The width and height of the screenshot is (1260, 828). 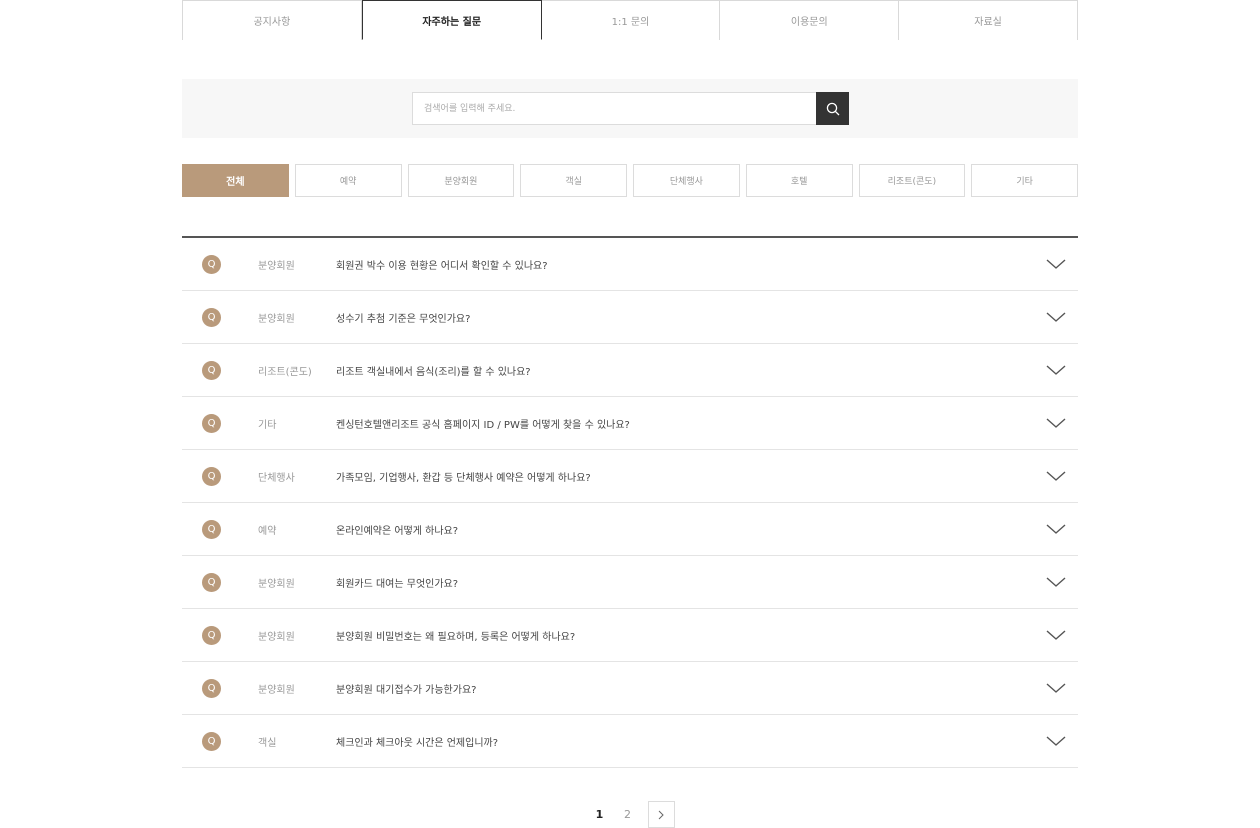 I want to click on search-input, so click(x=614, y=108).